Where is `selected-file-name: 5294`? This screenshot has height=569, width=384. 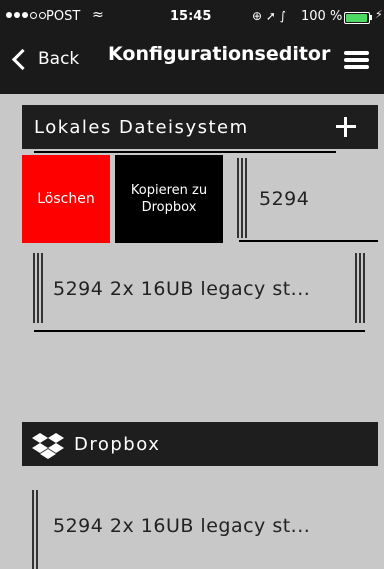
selected-file-name: 5294 is located at coordinates (284, 199).